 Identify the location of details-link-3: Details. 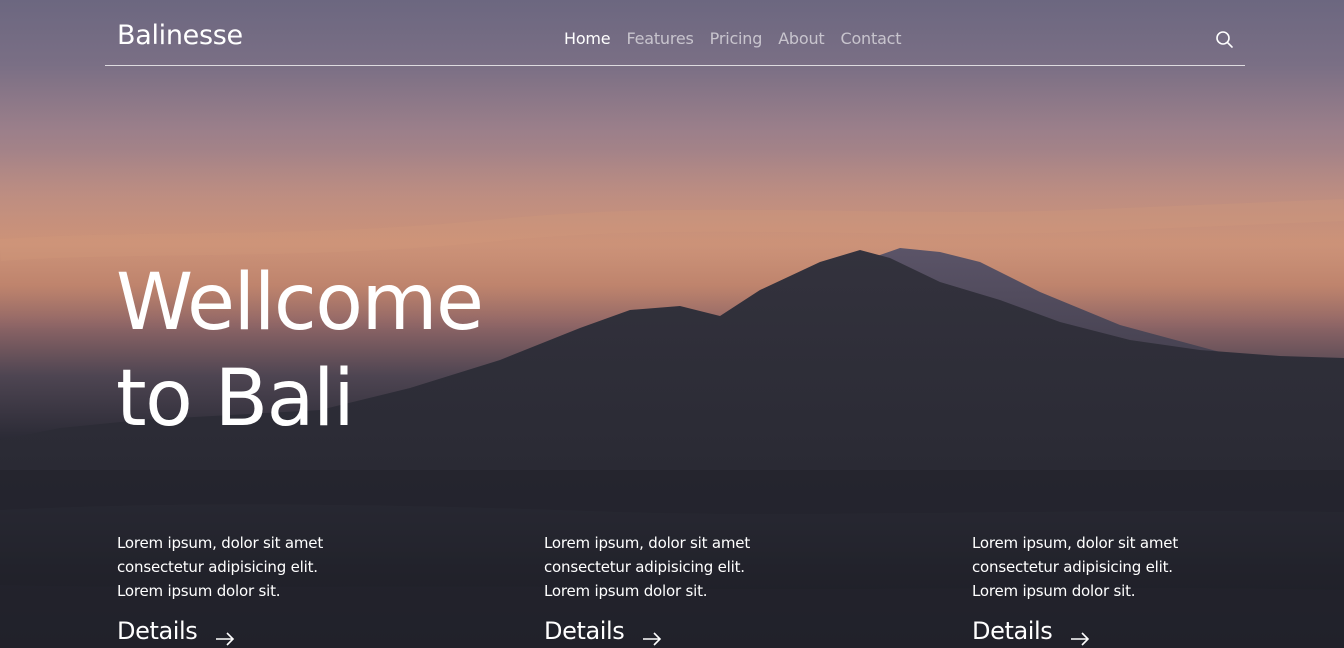
(1031, 631).